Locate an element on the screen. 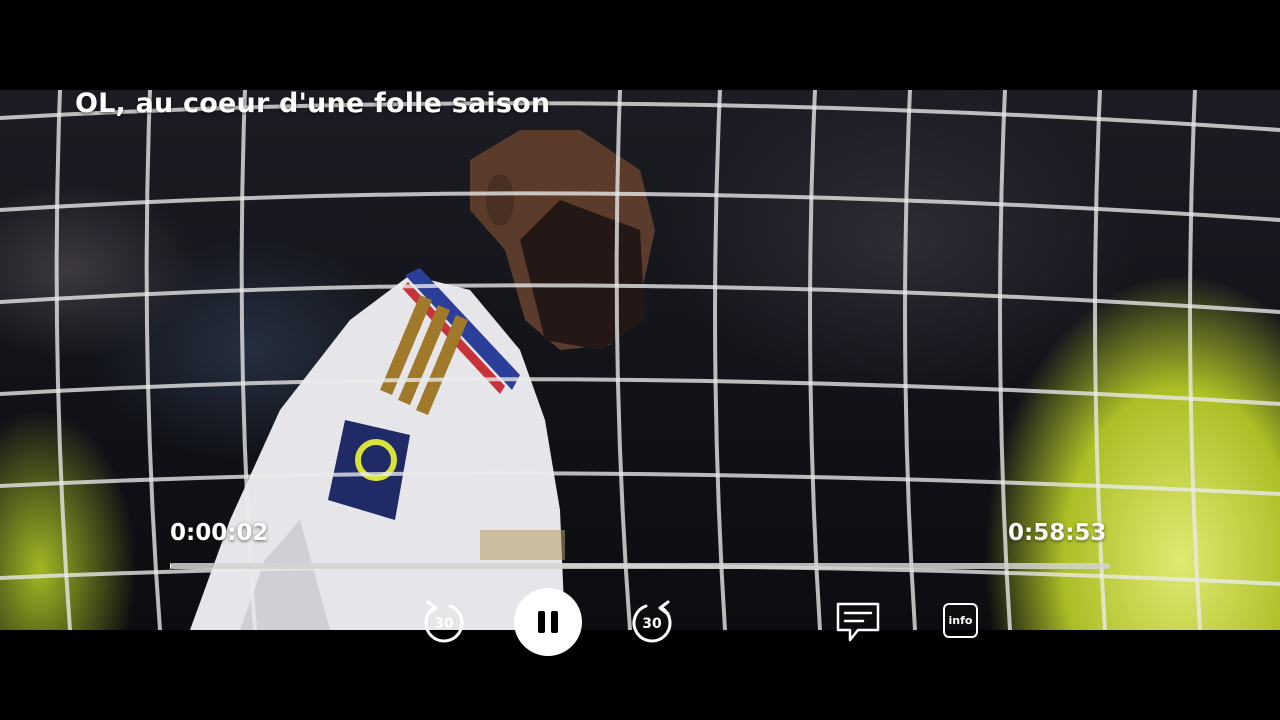 The width and height of the screenshot is (1280, 720). progress-bar is located at coordinates (640, 566).